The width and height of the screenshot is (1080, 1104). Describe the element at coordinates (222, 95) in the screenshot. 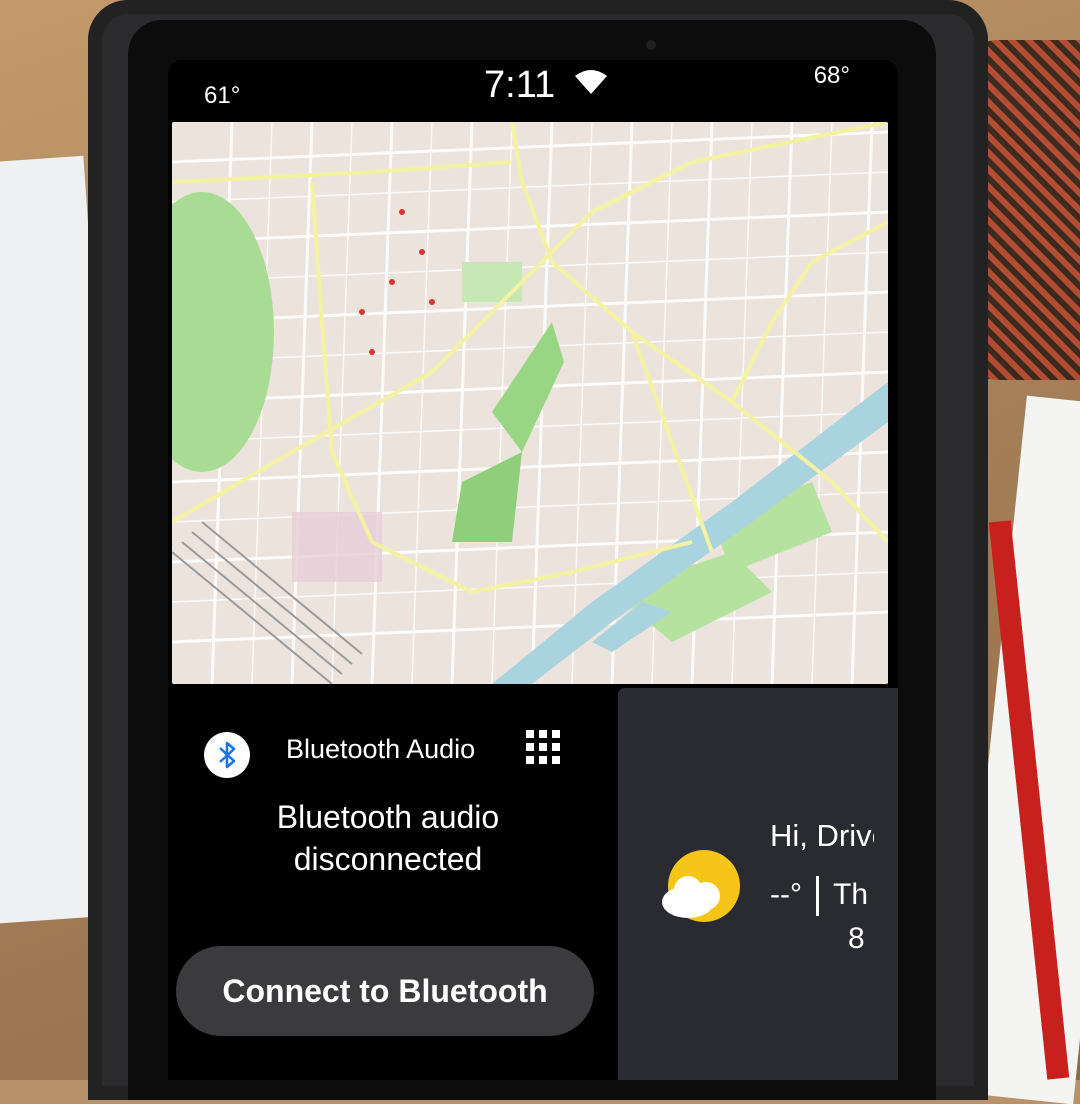

I see `inside-temperature: 61°` at that location.